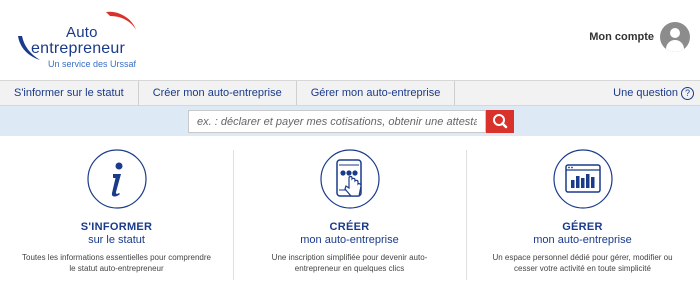  I want to click on column-title: CRÉER, so click(349, 227).